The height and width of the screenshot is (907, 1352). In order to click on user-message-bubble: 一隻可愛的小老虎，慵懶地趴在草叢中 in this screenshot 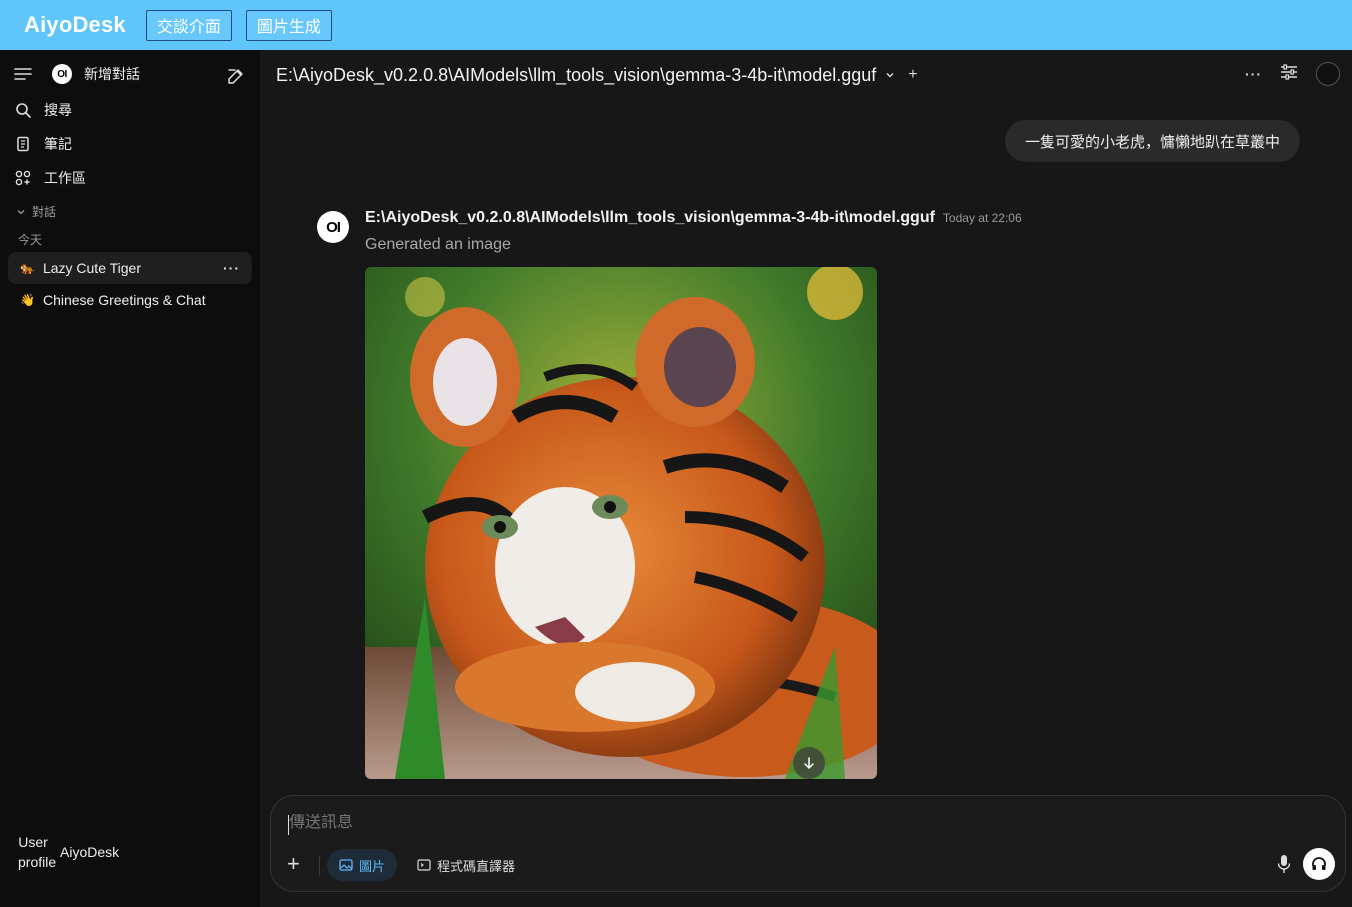, I will do `click(1152, 141)`.